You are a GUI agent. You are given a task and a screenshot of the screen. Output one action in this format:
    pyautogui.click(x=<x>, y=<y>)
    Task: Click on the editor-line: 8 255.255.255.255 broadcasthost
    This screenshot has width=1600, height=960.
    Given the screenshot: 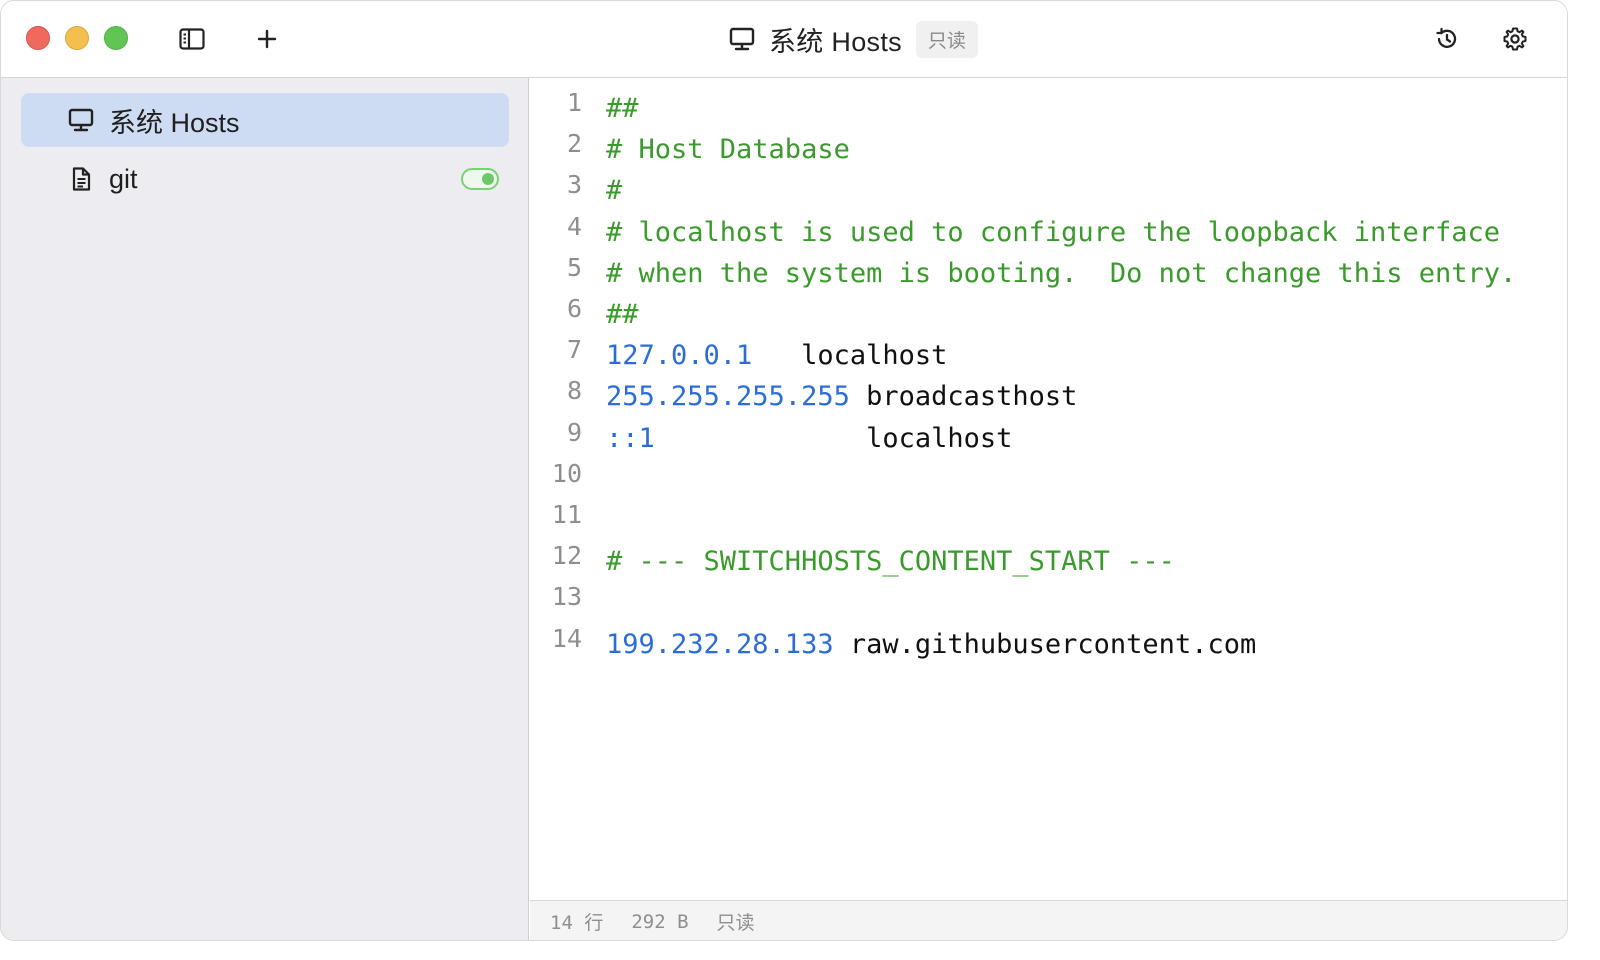 What is the action you would take?
    pyautogui.click(x=1048, y=396)
    